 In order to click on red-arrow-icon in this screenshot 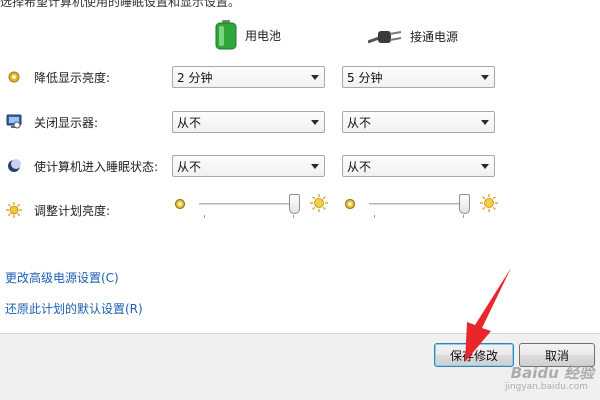, I will do `click(488, 315)`.